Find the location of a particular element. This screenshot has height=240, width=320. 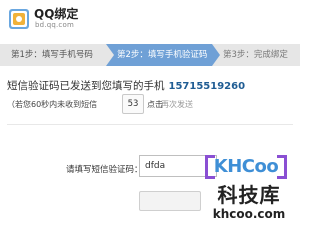

watermark-logo: KHCoo is located at coordinates (246, 167).